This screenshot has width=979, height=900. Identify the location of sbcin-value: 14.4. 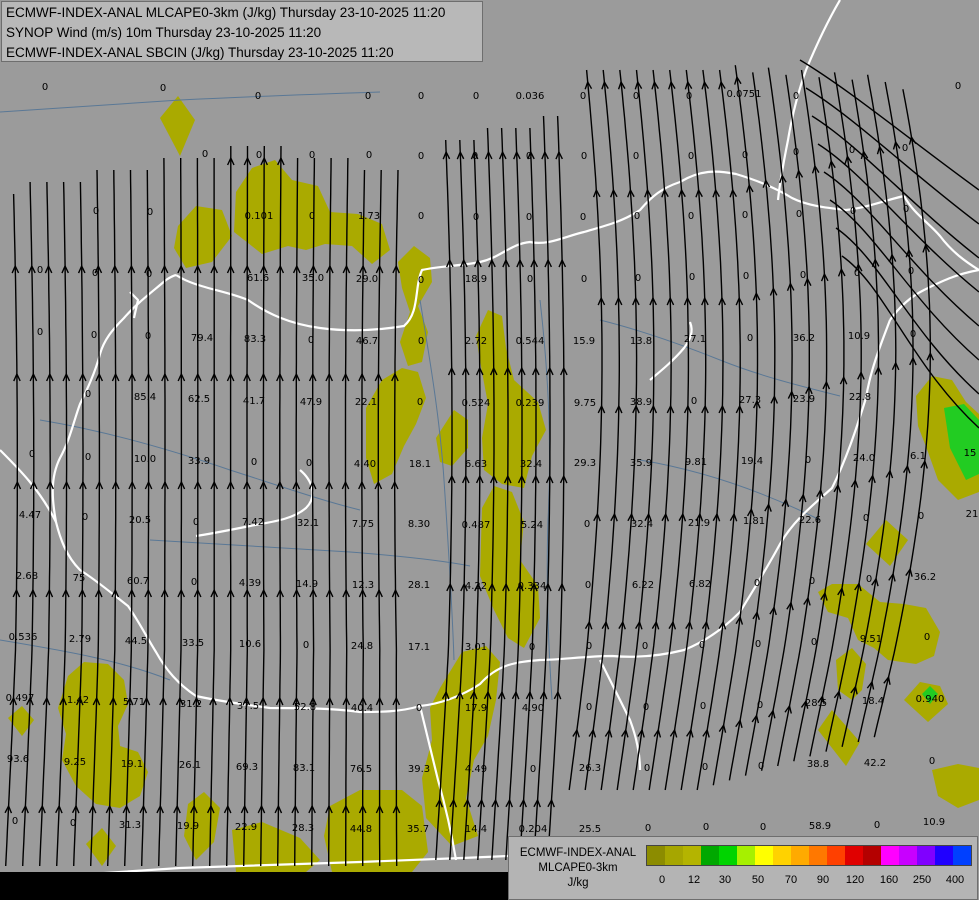
(476, 829).